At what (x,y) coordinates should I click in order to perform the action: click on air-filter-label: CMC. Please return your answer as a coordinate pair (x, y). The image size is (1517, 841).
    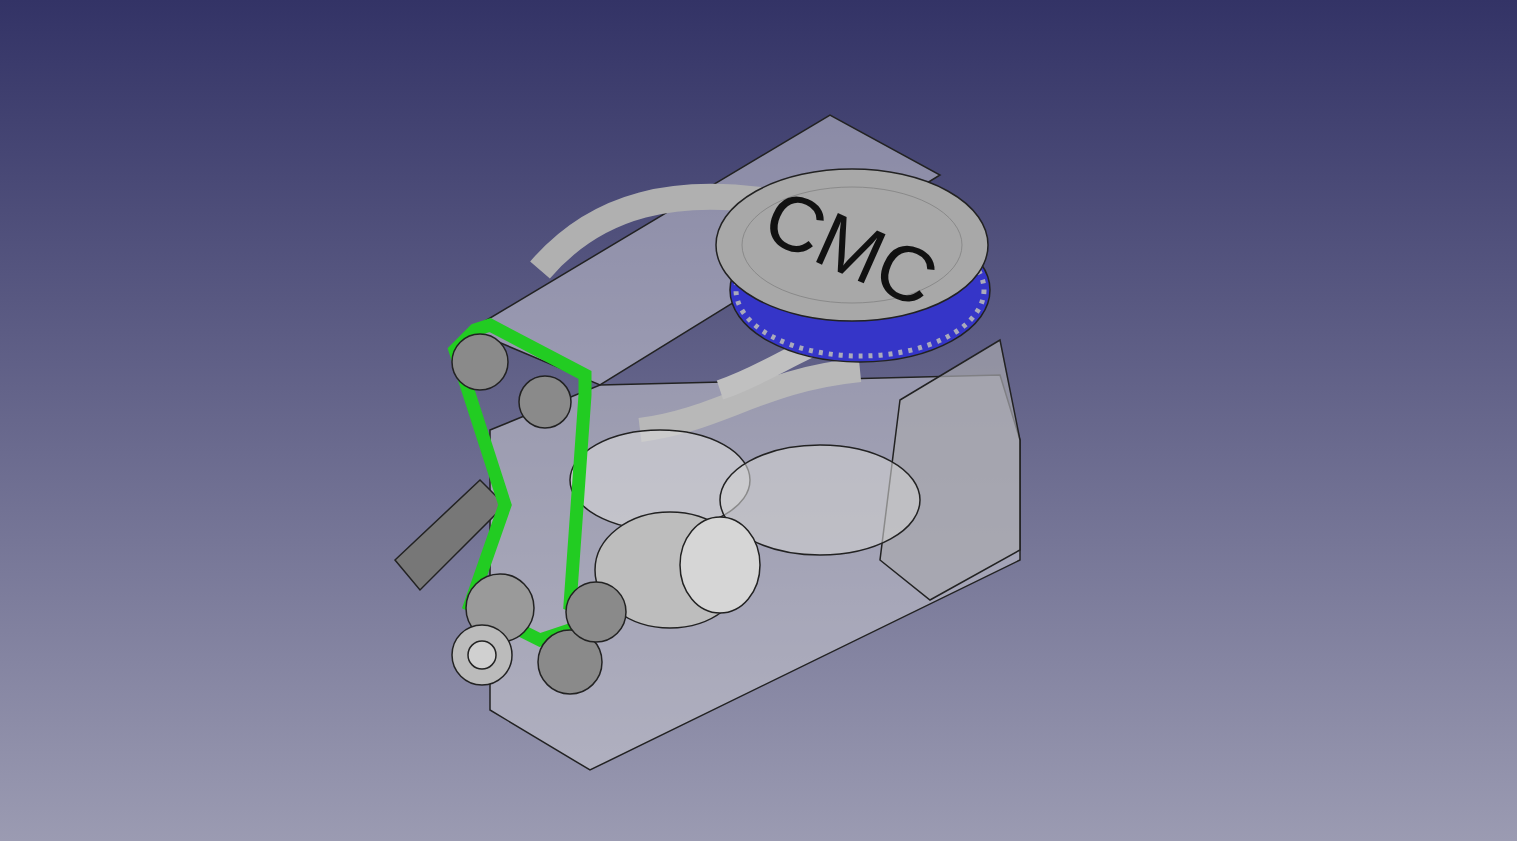
    Looking at the image, I should click on (850, 248).